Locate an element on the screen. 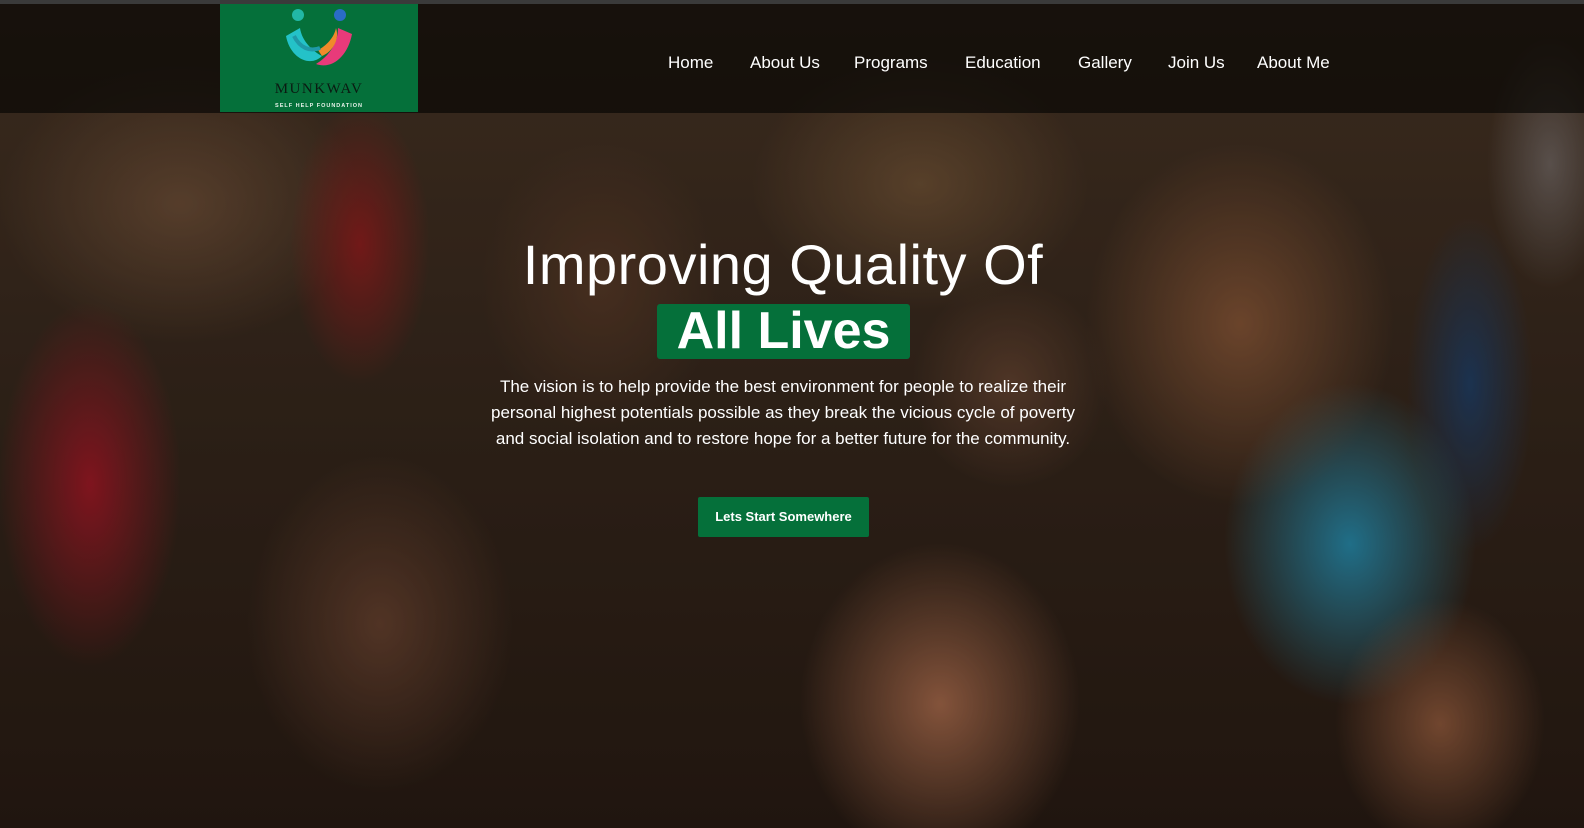  cta-button: Lets Start Somewhere is located at coordinates (783, 517).